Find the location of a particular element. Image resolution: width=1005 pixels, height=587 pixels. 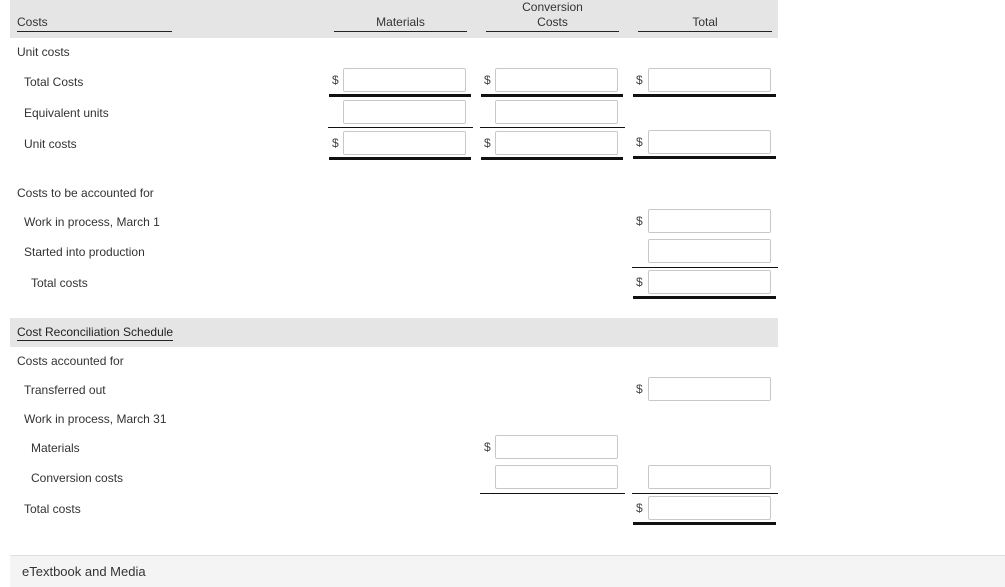

total-costs-total-input is located at coordinates (709, 80).